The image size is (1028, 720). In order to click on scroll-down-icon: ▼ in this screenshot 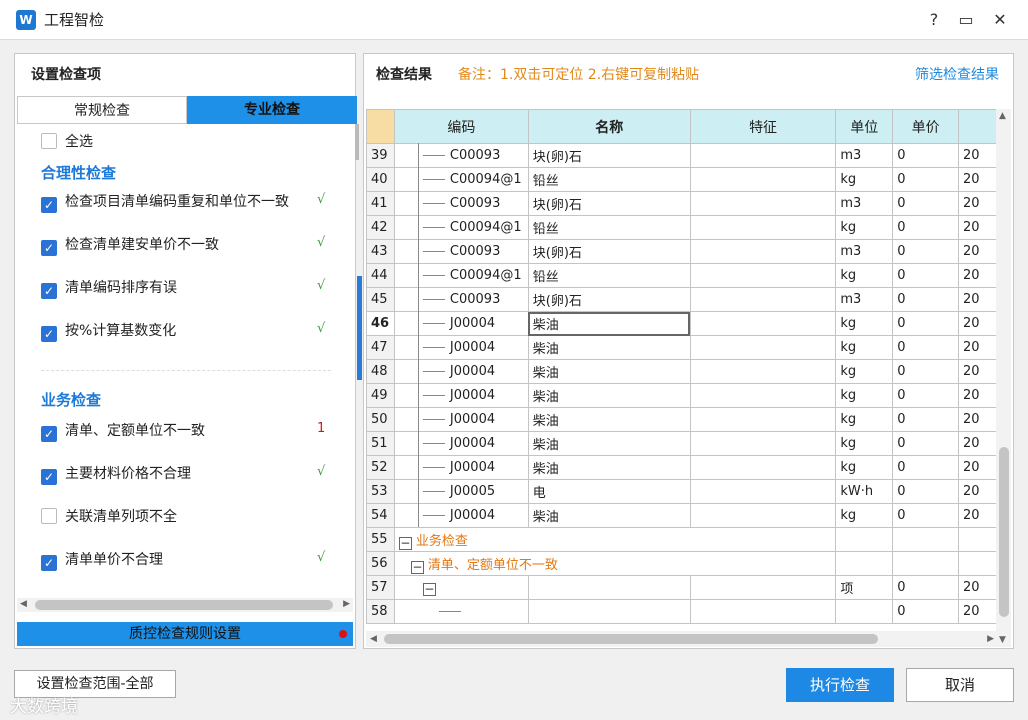, I will do `click(1002, 640)`.